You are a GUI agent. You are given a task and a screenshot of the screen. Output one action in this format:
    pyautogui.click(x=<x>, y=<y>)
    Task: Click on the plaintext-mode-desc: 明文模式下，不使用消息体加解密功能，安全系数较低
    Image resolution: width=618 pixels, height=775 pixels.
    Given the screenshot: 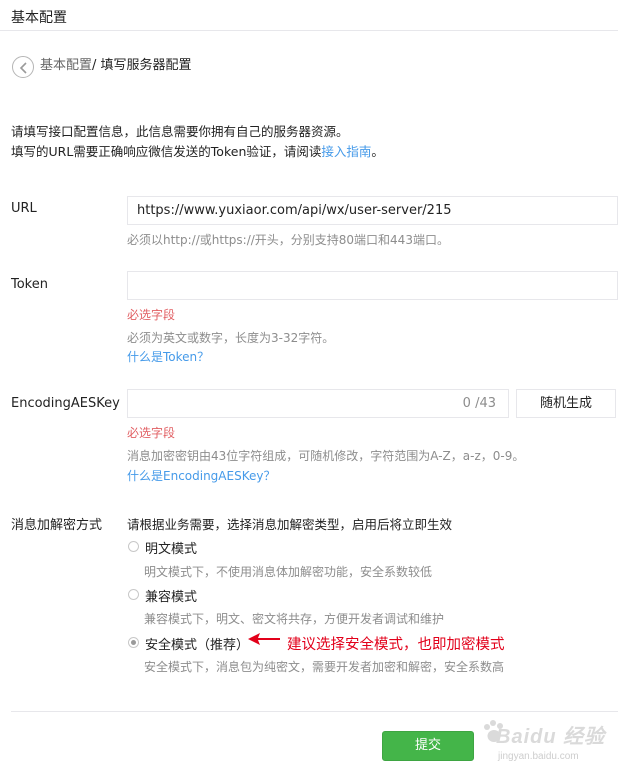 What is the action you would take?
    pyautogui.click(x=288, y=572)
    